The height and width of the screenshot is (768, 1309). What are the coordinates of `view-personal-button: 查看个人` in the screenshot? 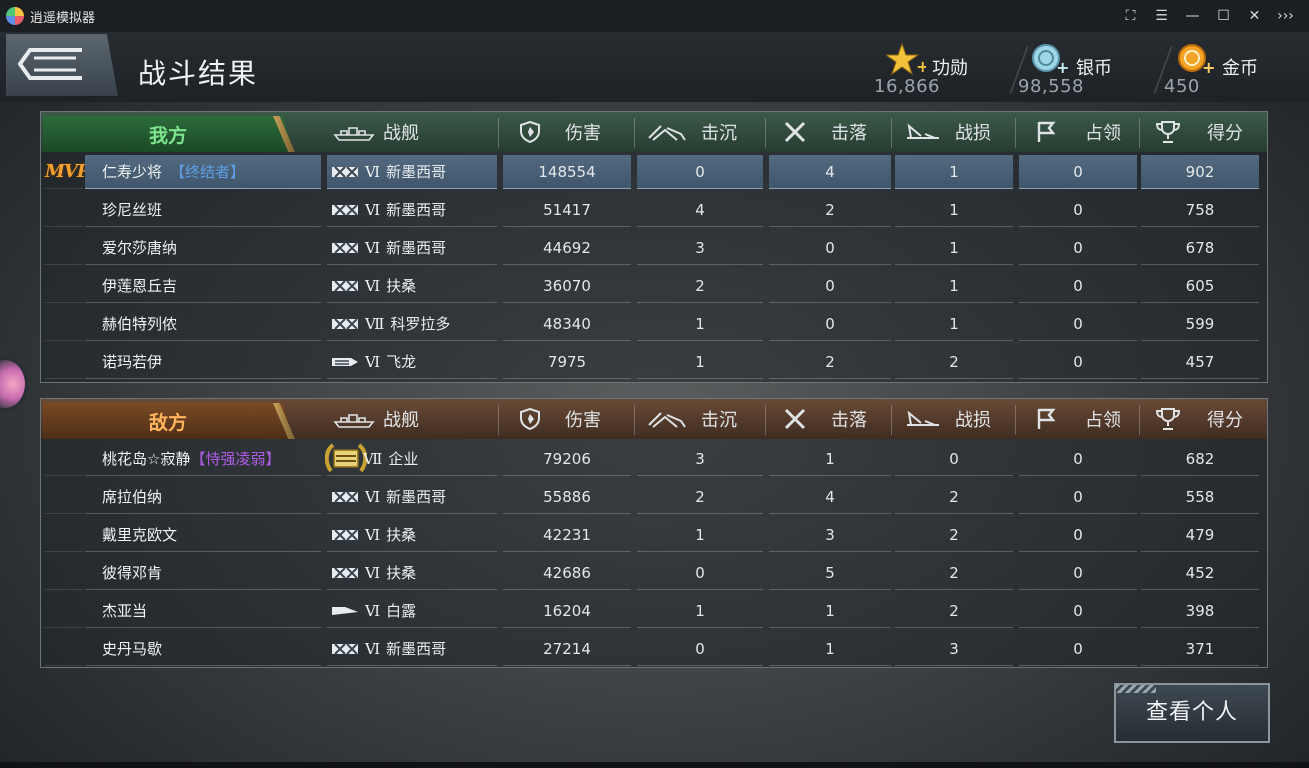 It's located at (1192, 713).